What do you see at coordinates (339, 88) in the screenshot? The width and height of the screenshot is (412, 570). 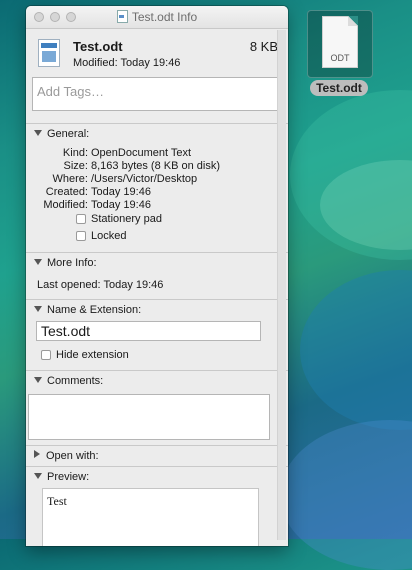 I see `desktop-file-label: Test.odt` at bounding box center [339, 88].